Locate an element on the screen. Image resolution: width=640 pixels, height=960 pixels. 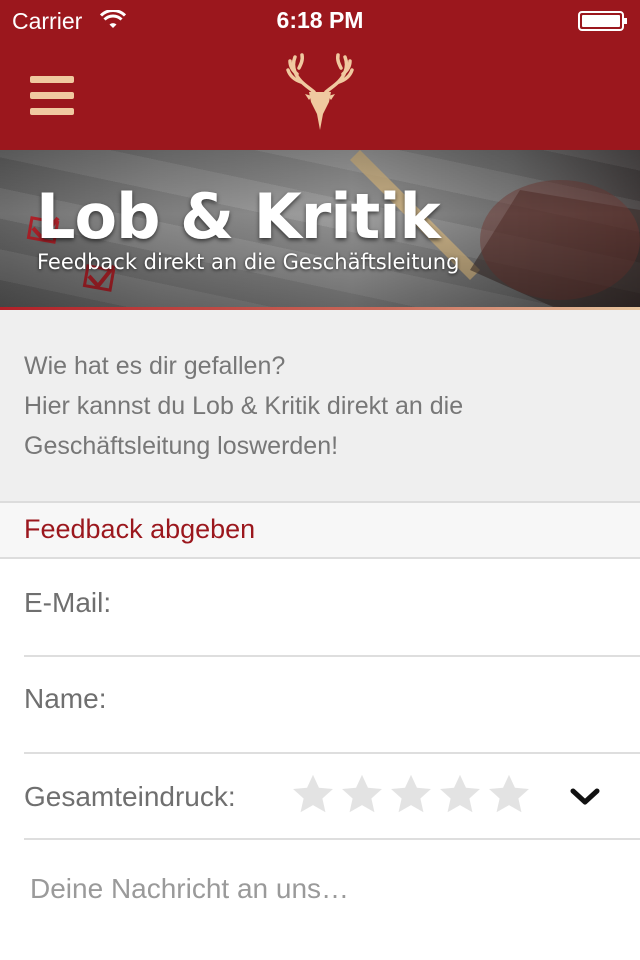
chevron-down-icon is located at coordinates (585, 799).